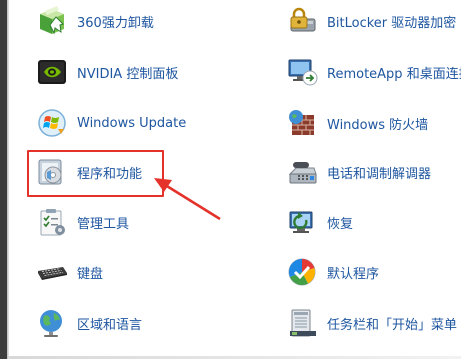 Image resolution: width=461 pixels, height=359 pixels. I want to click on firewall-icon, so click(302, 123).